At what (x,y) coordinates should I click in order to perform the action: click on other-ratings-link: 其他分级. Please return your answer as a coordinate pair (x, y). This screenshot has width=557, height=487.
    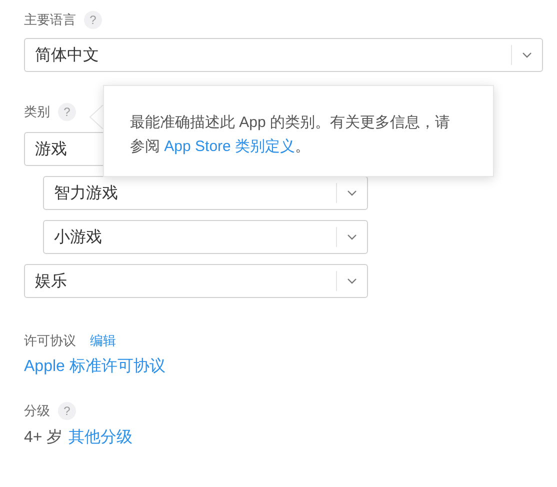
    Looking at the image, I should click on (100, 437).